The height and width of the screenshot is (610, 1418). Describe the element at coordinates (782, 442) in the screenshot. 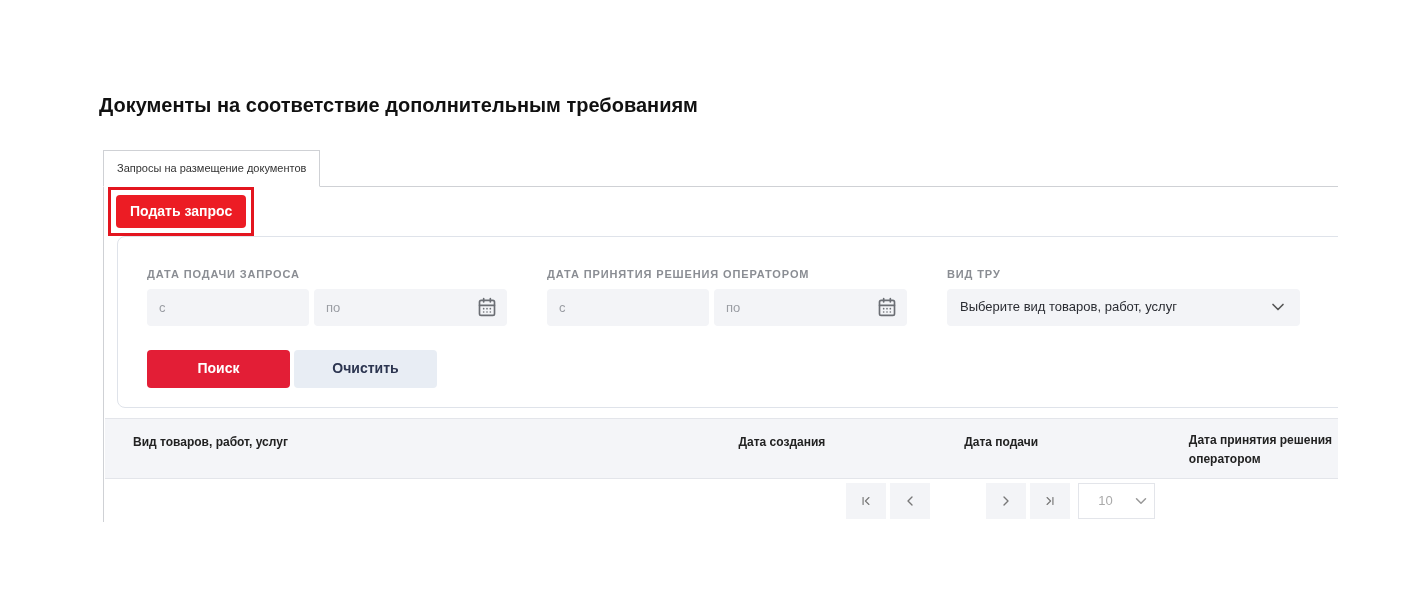

I see `column-header: Дата создания` at that location.